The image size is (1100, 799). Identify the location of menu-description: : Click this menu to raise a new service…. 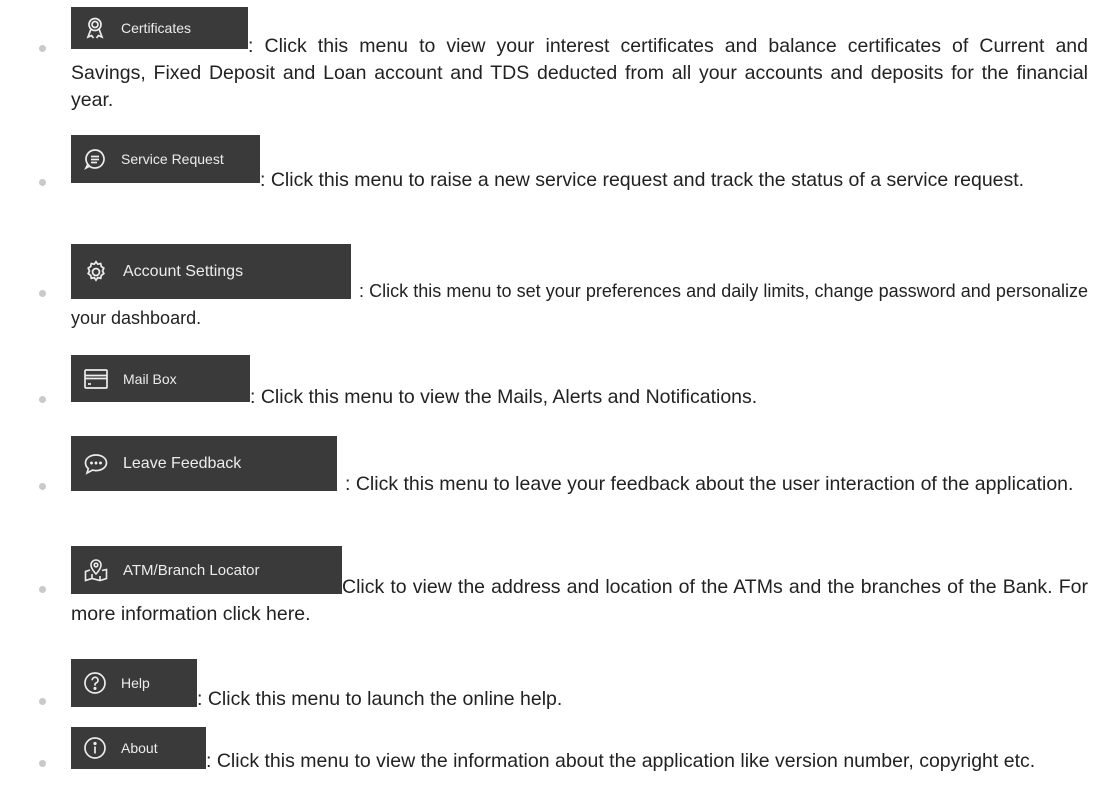
(642, 180).